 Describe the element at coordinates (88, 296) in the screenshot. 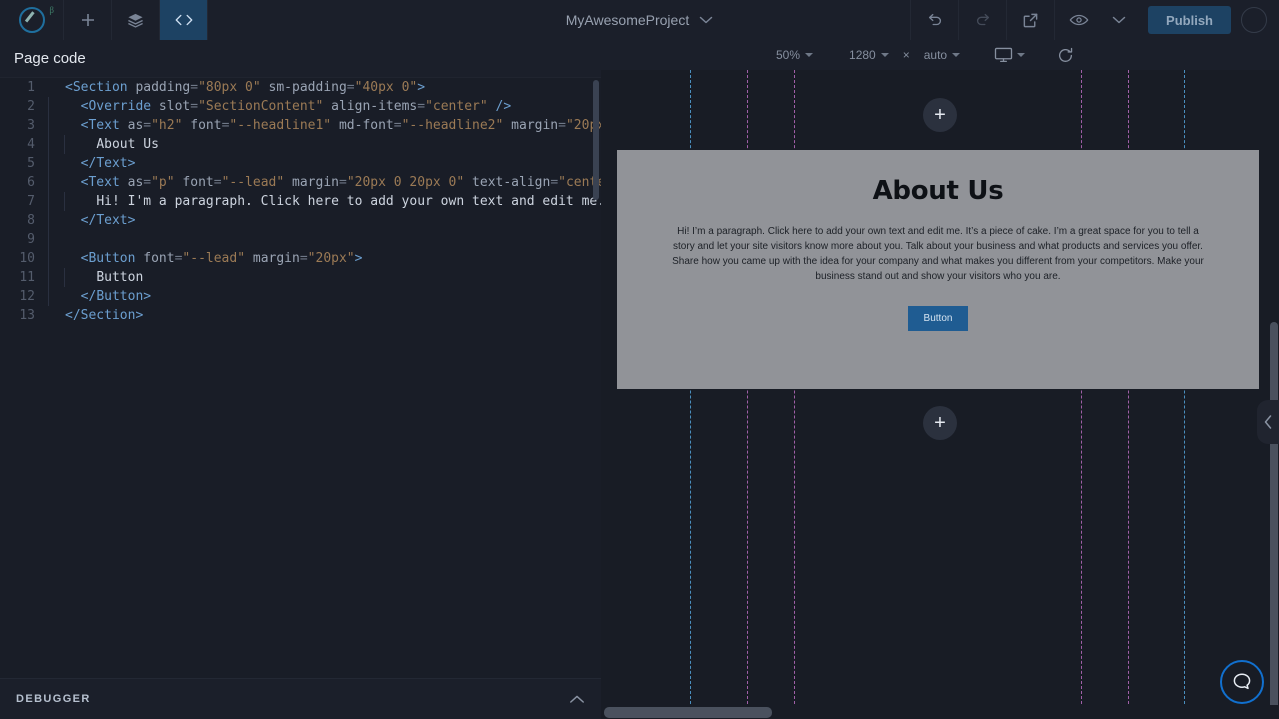

I see `code-token: </` at that location.